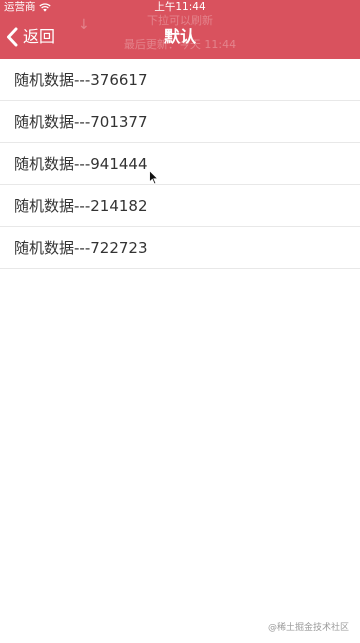 The image size is (360, 643). What do you see at coordinates (180, 122) in the screenshot?
I see `list-item: 随机数据---701377` at bounding box center [180, 122].